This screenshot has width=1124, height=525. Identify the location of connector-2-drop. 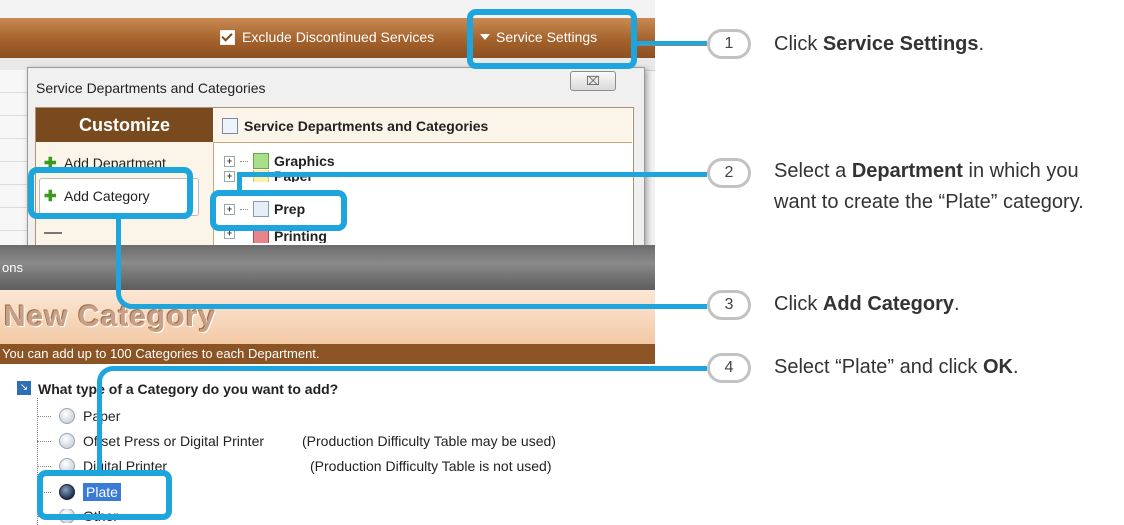
(239, 182).